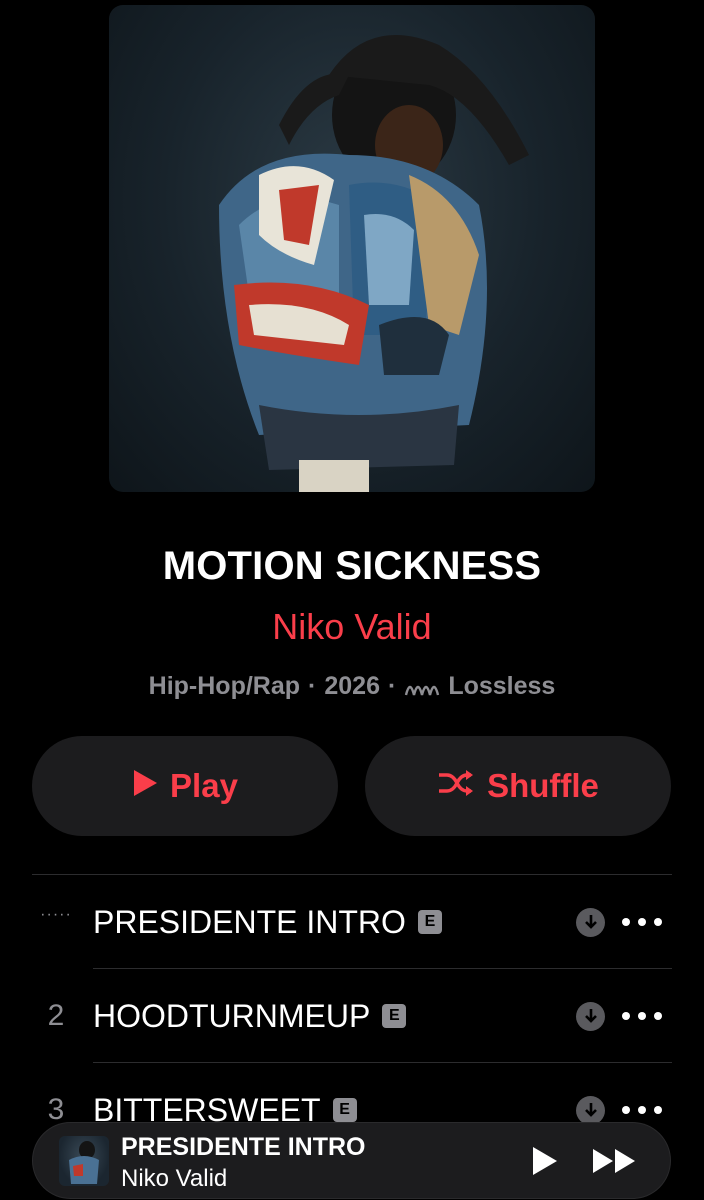 The image size is (704, 1200). What do you see at coordinates (422, 687) in the screenshot?
I see `lossless-icon` at bounding box center [422, 687].